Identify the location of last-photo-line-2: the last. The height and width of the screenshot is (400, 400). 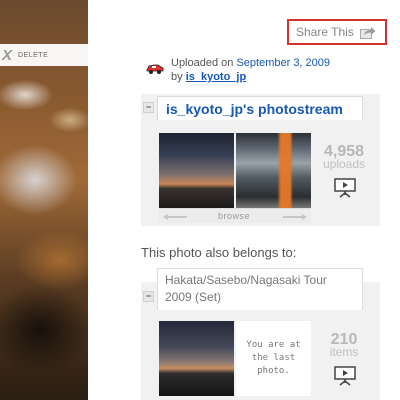
(273, 358).